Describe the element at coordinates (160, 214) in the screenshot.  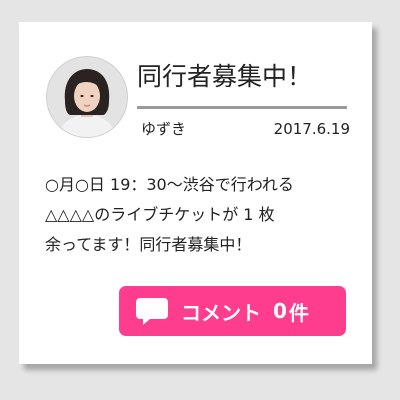
I see `post-body-line: △△△△のライブチケットが 1 枚` at that location.